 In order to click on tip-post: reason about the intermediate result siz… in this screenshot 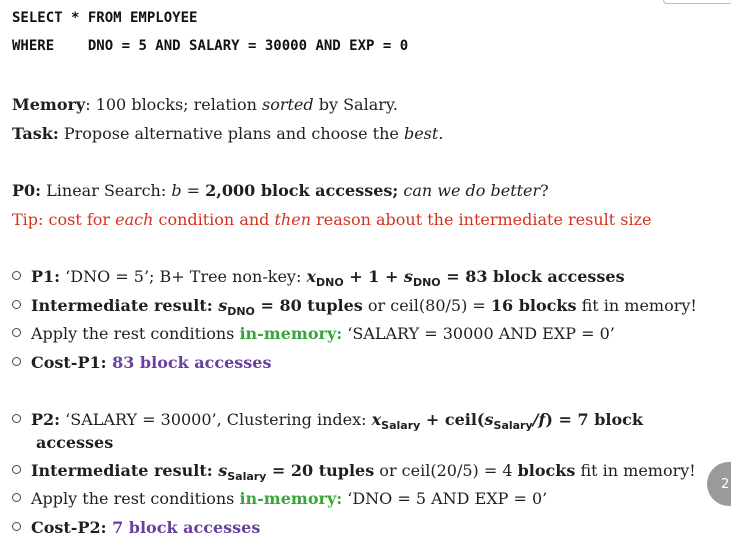, I will do `click(481, 219)`.